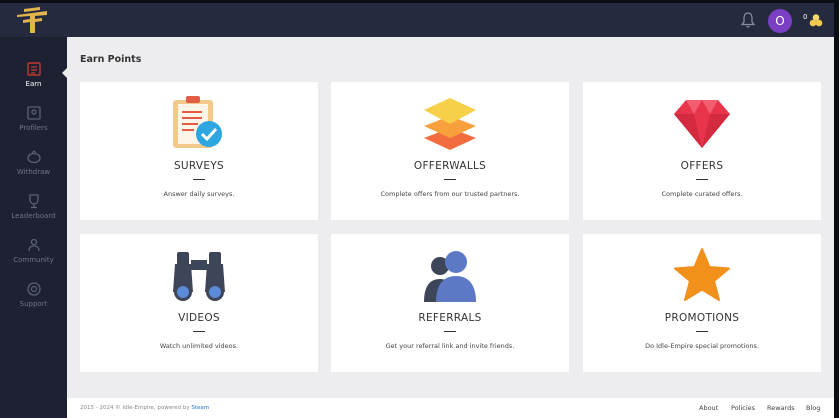  Describe the element at coordinates (32, 20) in the screenshot. I see `idle-empire-logo-icon` at that location.